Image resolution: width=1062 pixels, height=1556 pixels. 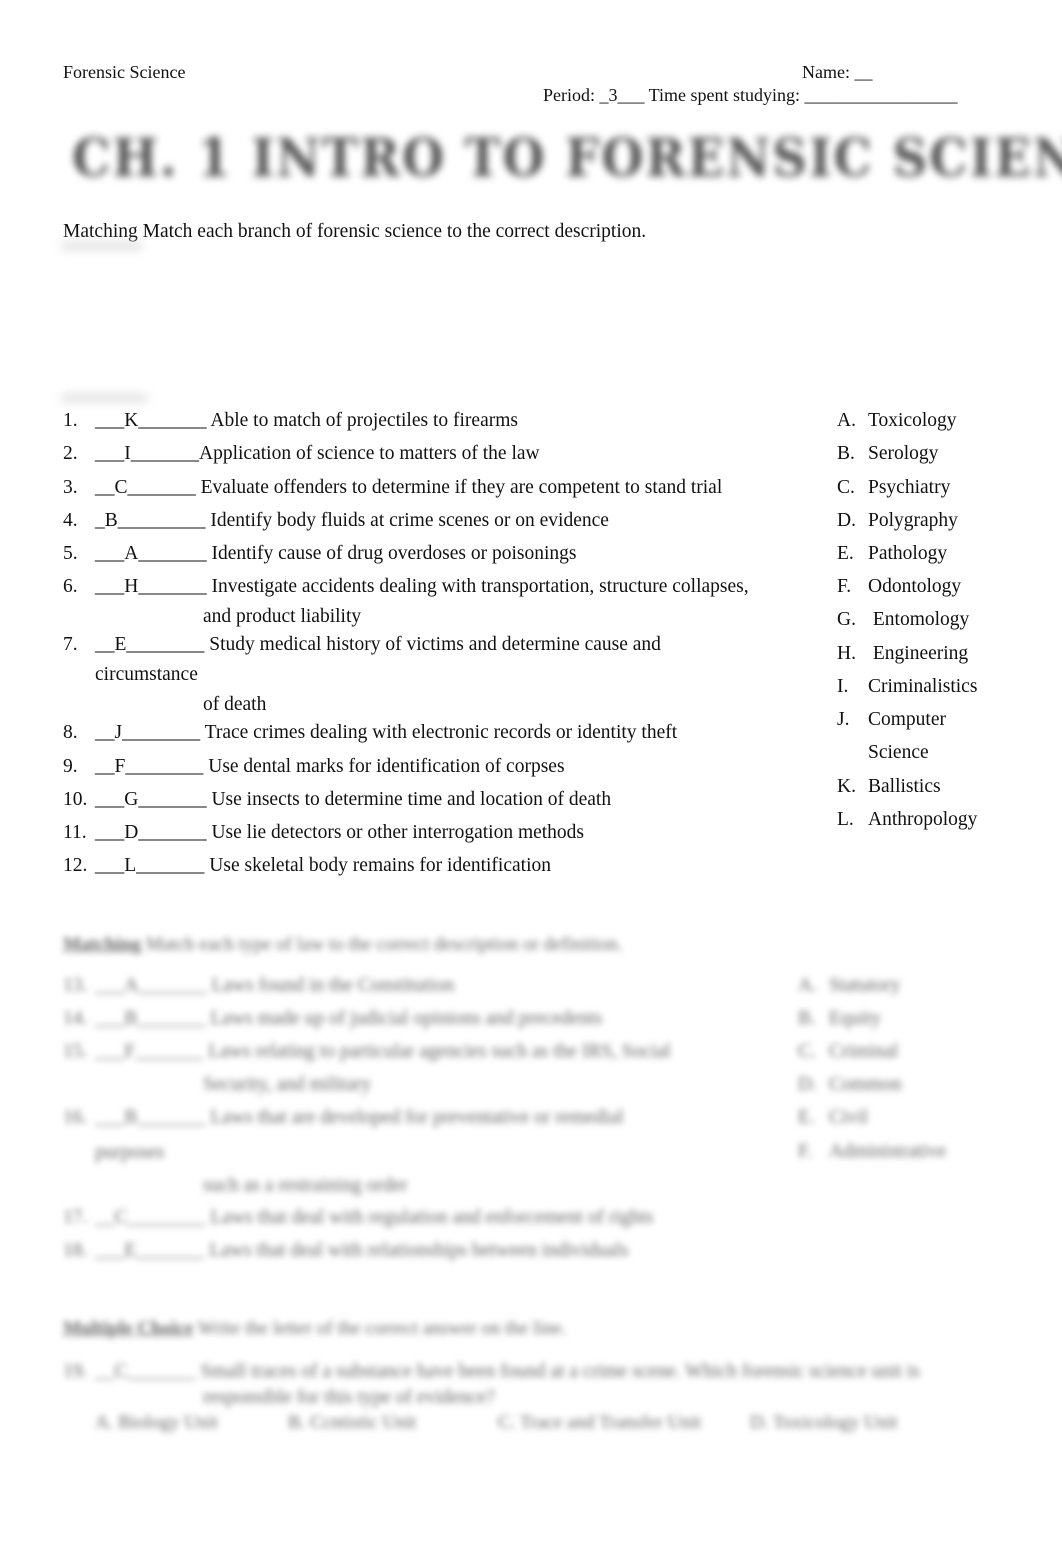 I want to click on option-label: Engineering, so click(x=920, y=653).